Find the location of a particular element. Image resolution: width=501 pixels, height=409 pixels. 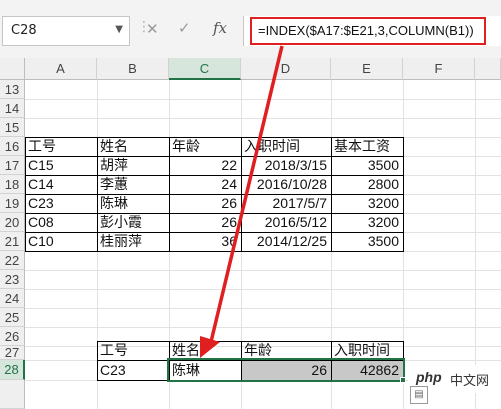

paste-options-icon: ▤ is located at coordinates (419, 395).